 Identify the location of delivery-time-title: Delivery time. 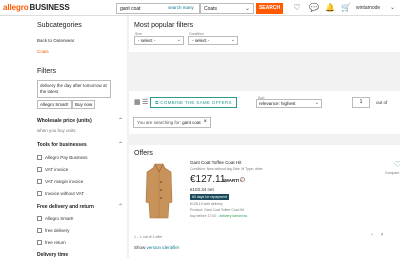
(52, 255).